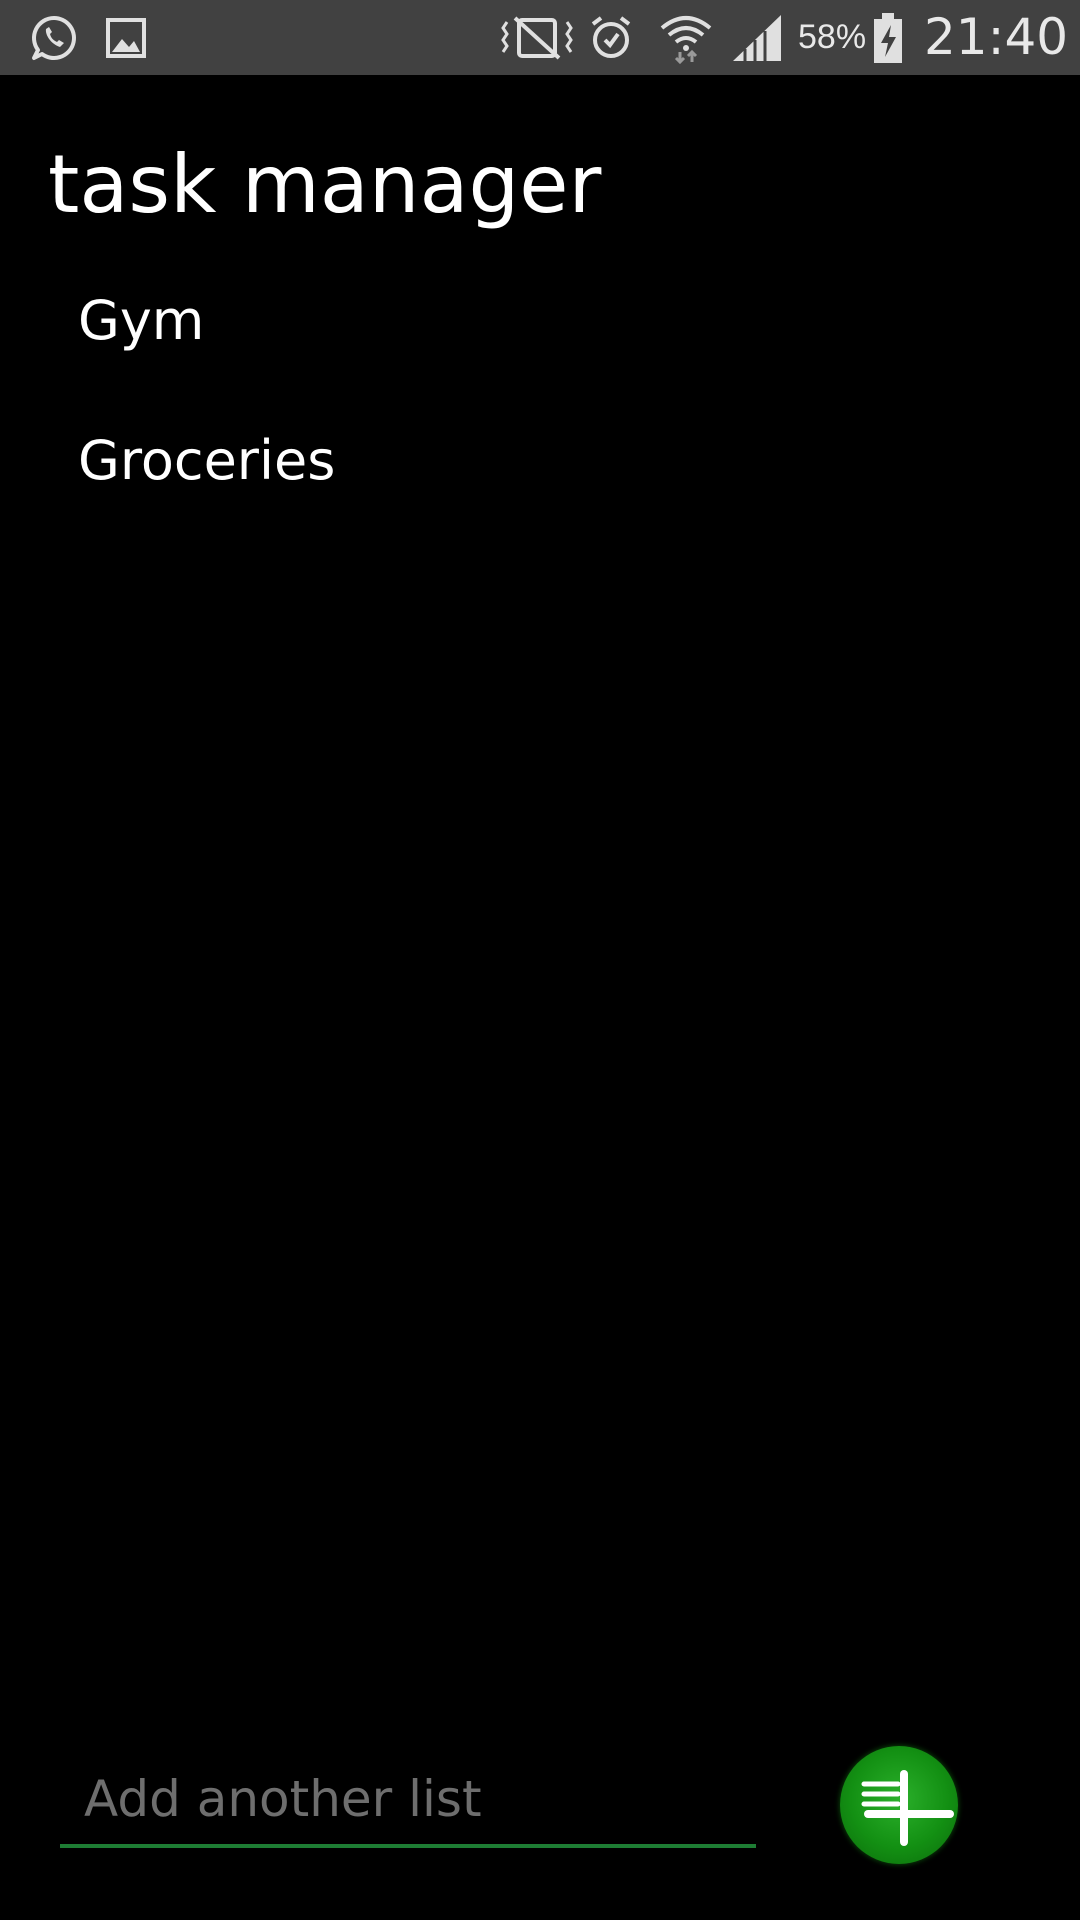 This screenshot has height=1920, width=1080. Describe the element at coordinates (325, 184) in the screenshot. I see `app-title: task manager` at that location.